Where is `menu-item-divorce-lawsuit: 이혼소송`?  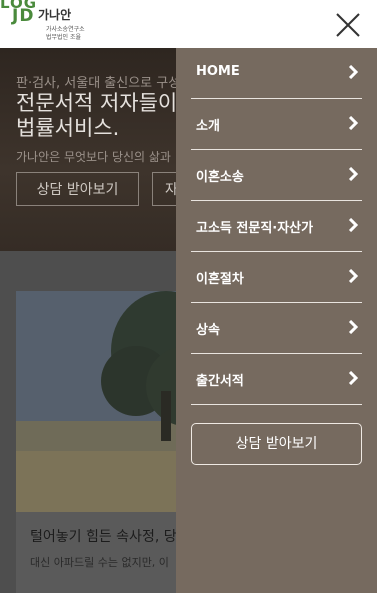
menu-item-divorce-lawsuit: 이혼소송 is located at coordinates (276, 175).